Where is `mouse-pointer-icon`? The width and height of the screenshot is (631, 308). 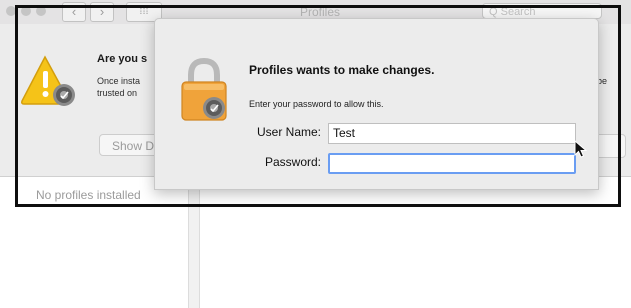 mouse-pointer-icon is located at coordinates (581, 149).